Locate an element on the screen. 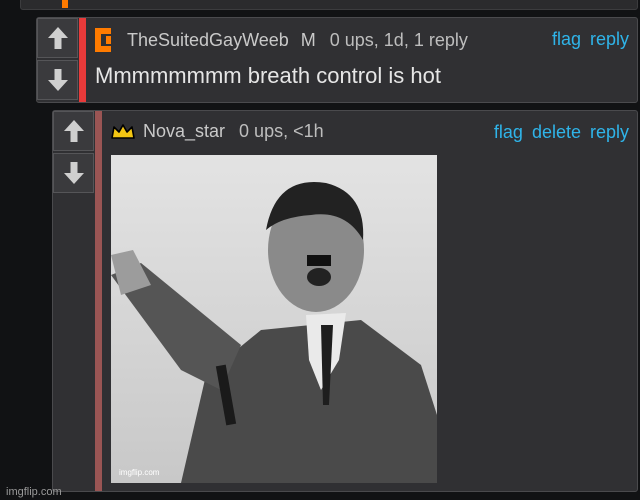  comment-actions: flag delete reply is located at coordinates (561, 132).